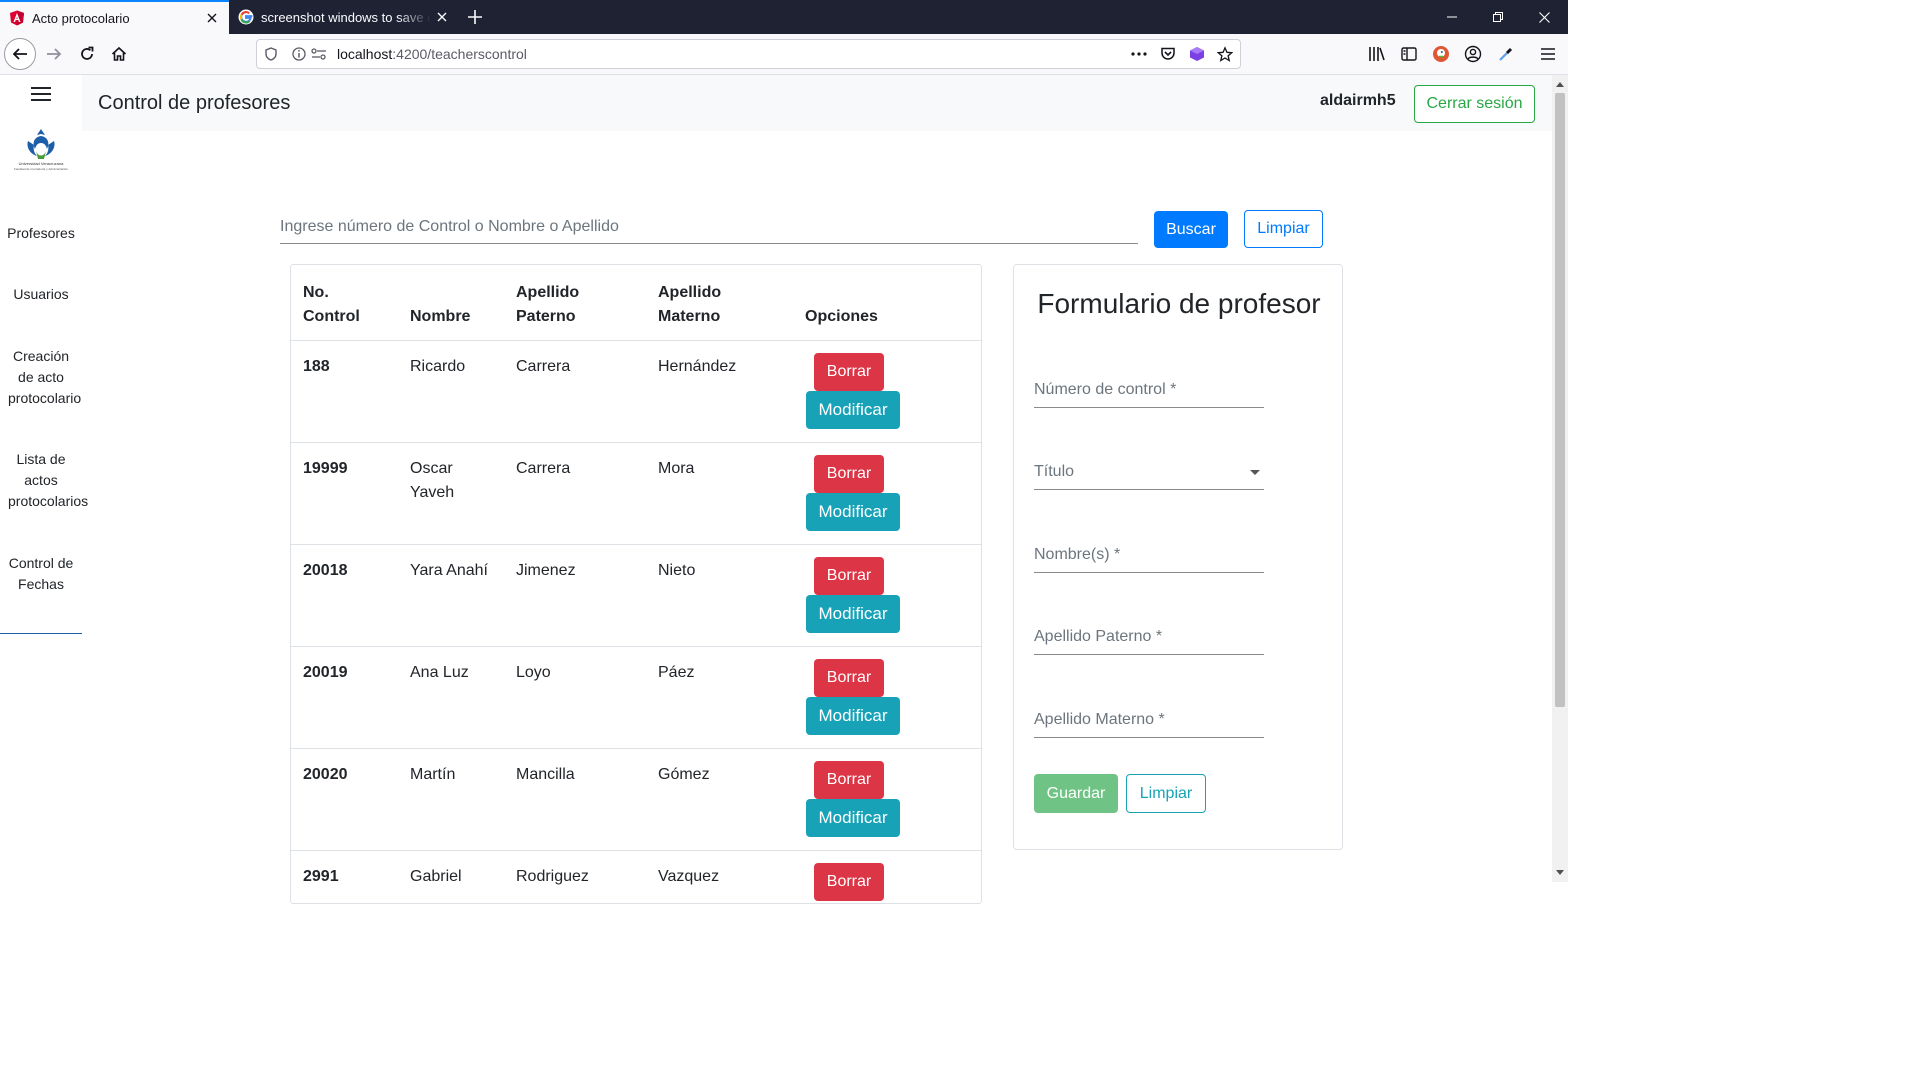  I want to click on reload-icon, so click(87, 54).